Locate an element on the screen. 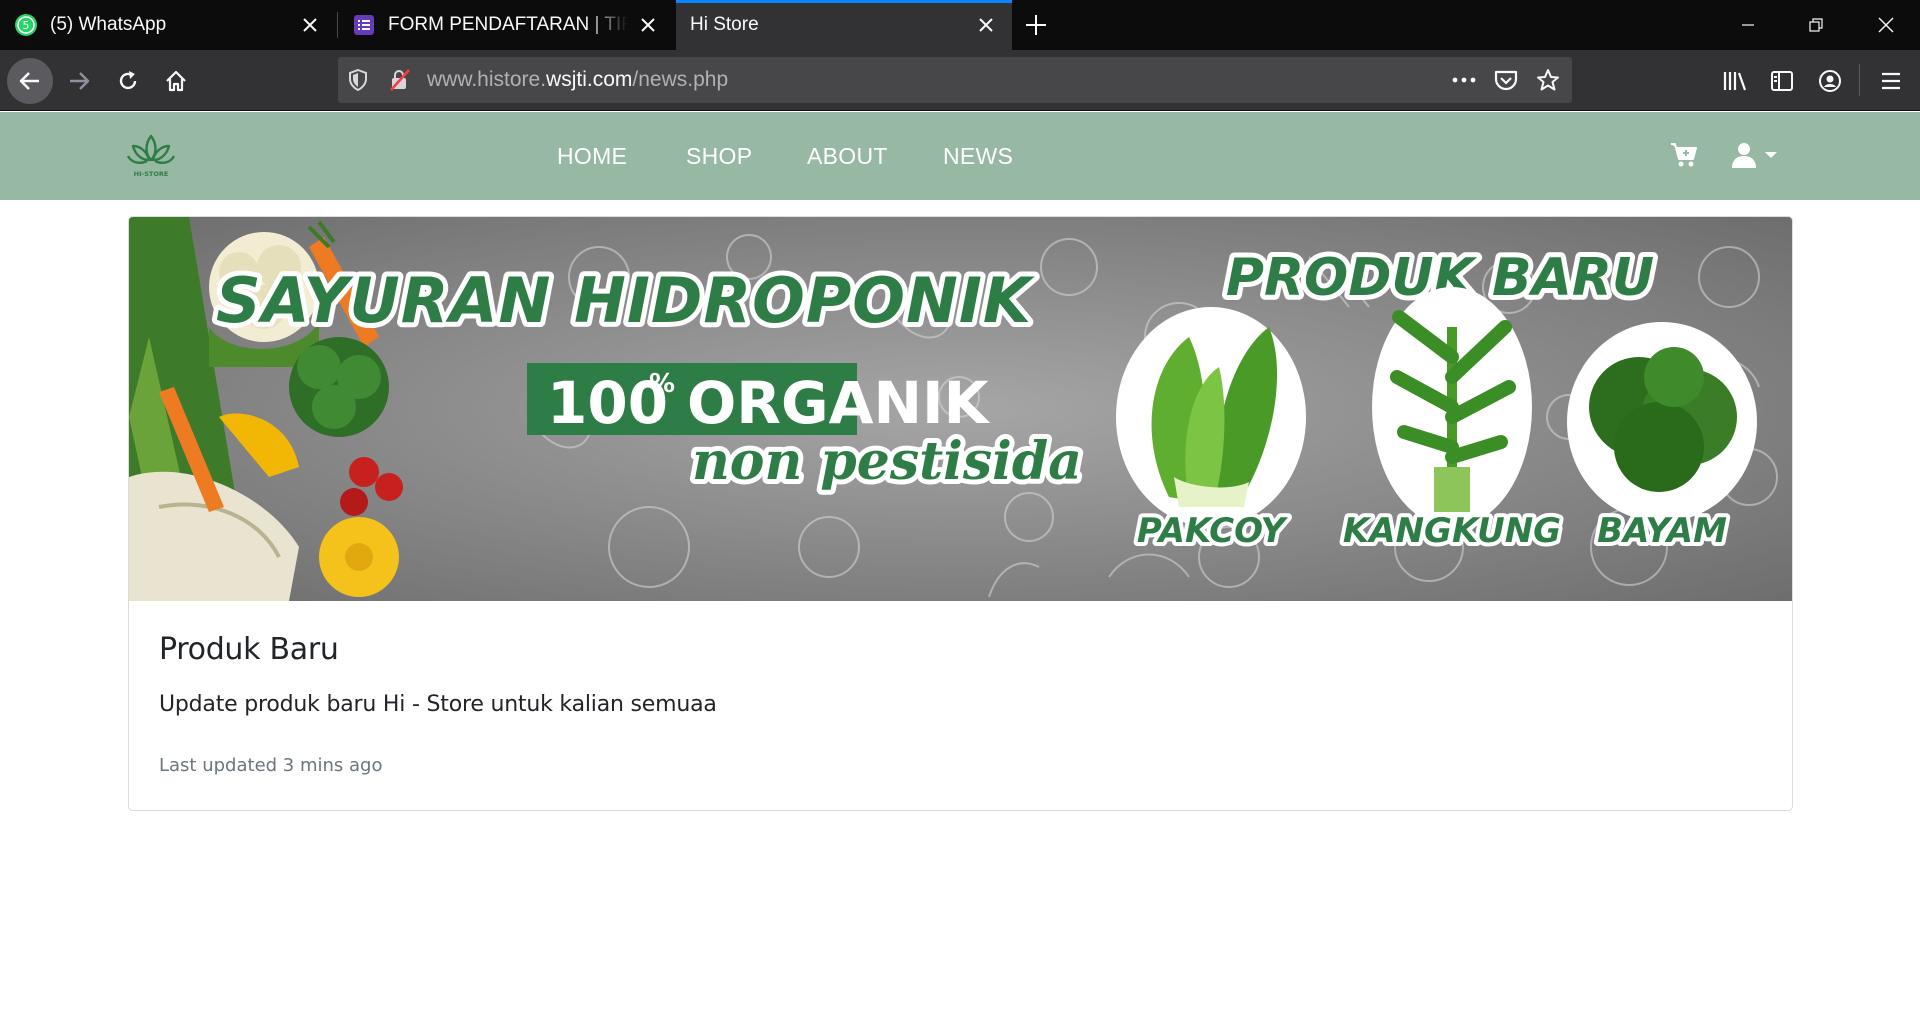 The image size is (1920, 1034). sidebar-icon is located at coordinates (1782, 81).